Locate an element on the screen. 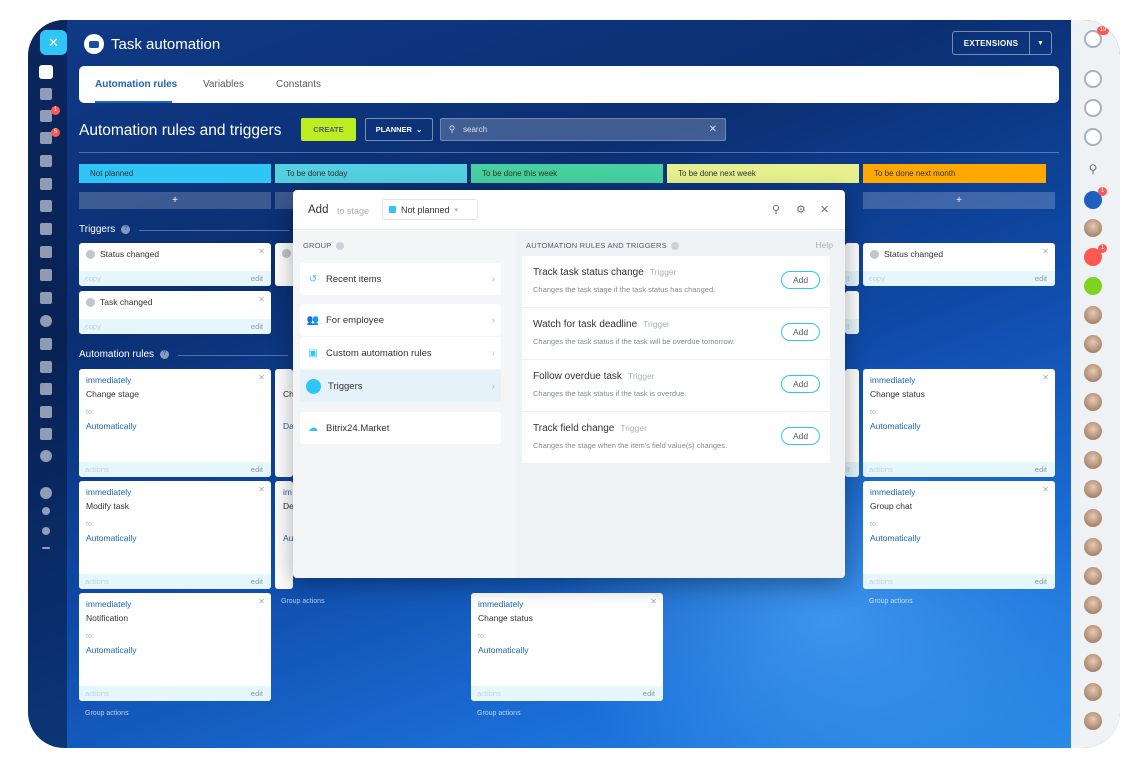  add-icon is located at coordinates (46, 548).